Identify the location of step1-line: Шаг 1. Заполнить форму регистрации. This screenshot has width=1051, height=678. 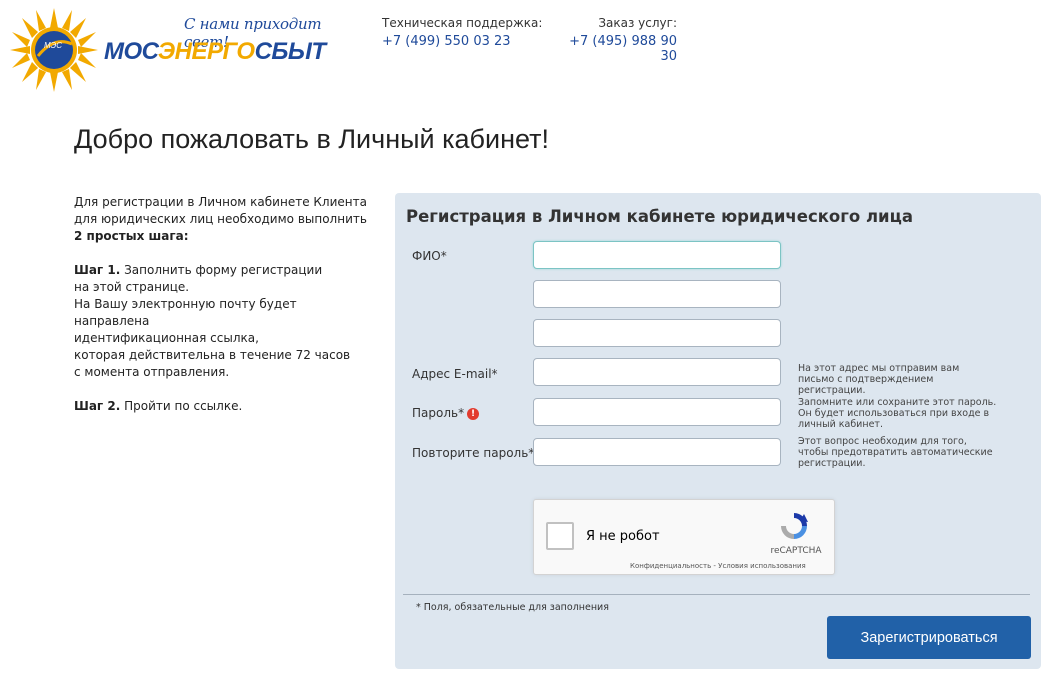
(224, 270).